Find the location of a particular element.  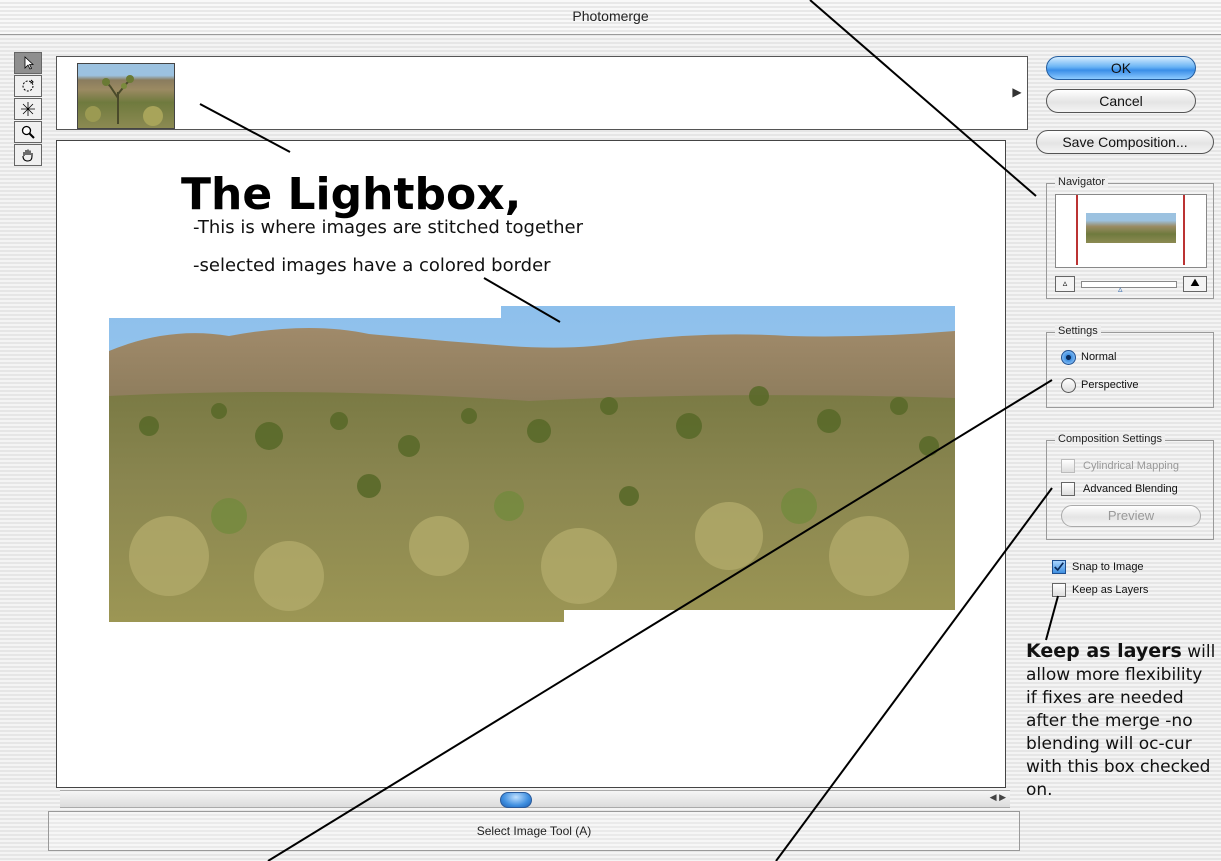

filmstrip-pointer-line is located at coordinates (245, 128).